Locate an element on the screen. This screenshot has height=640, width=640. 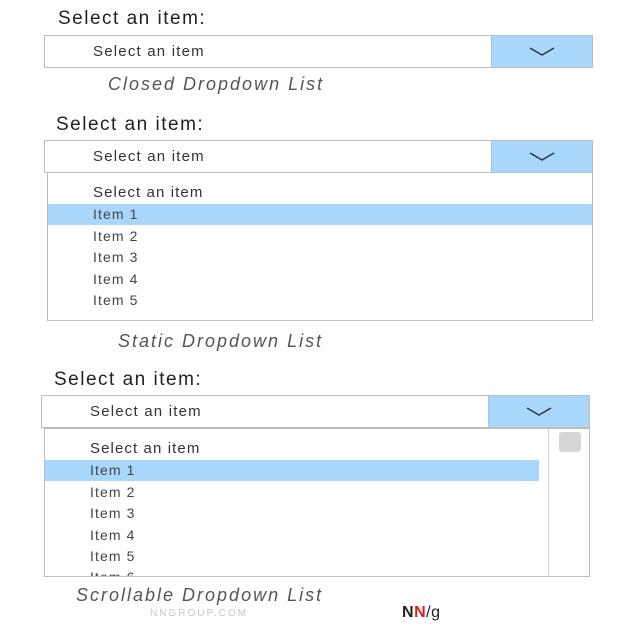
closed-dropdown-toggle is located at coordinates (541, 51).